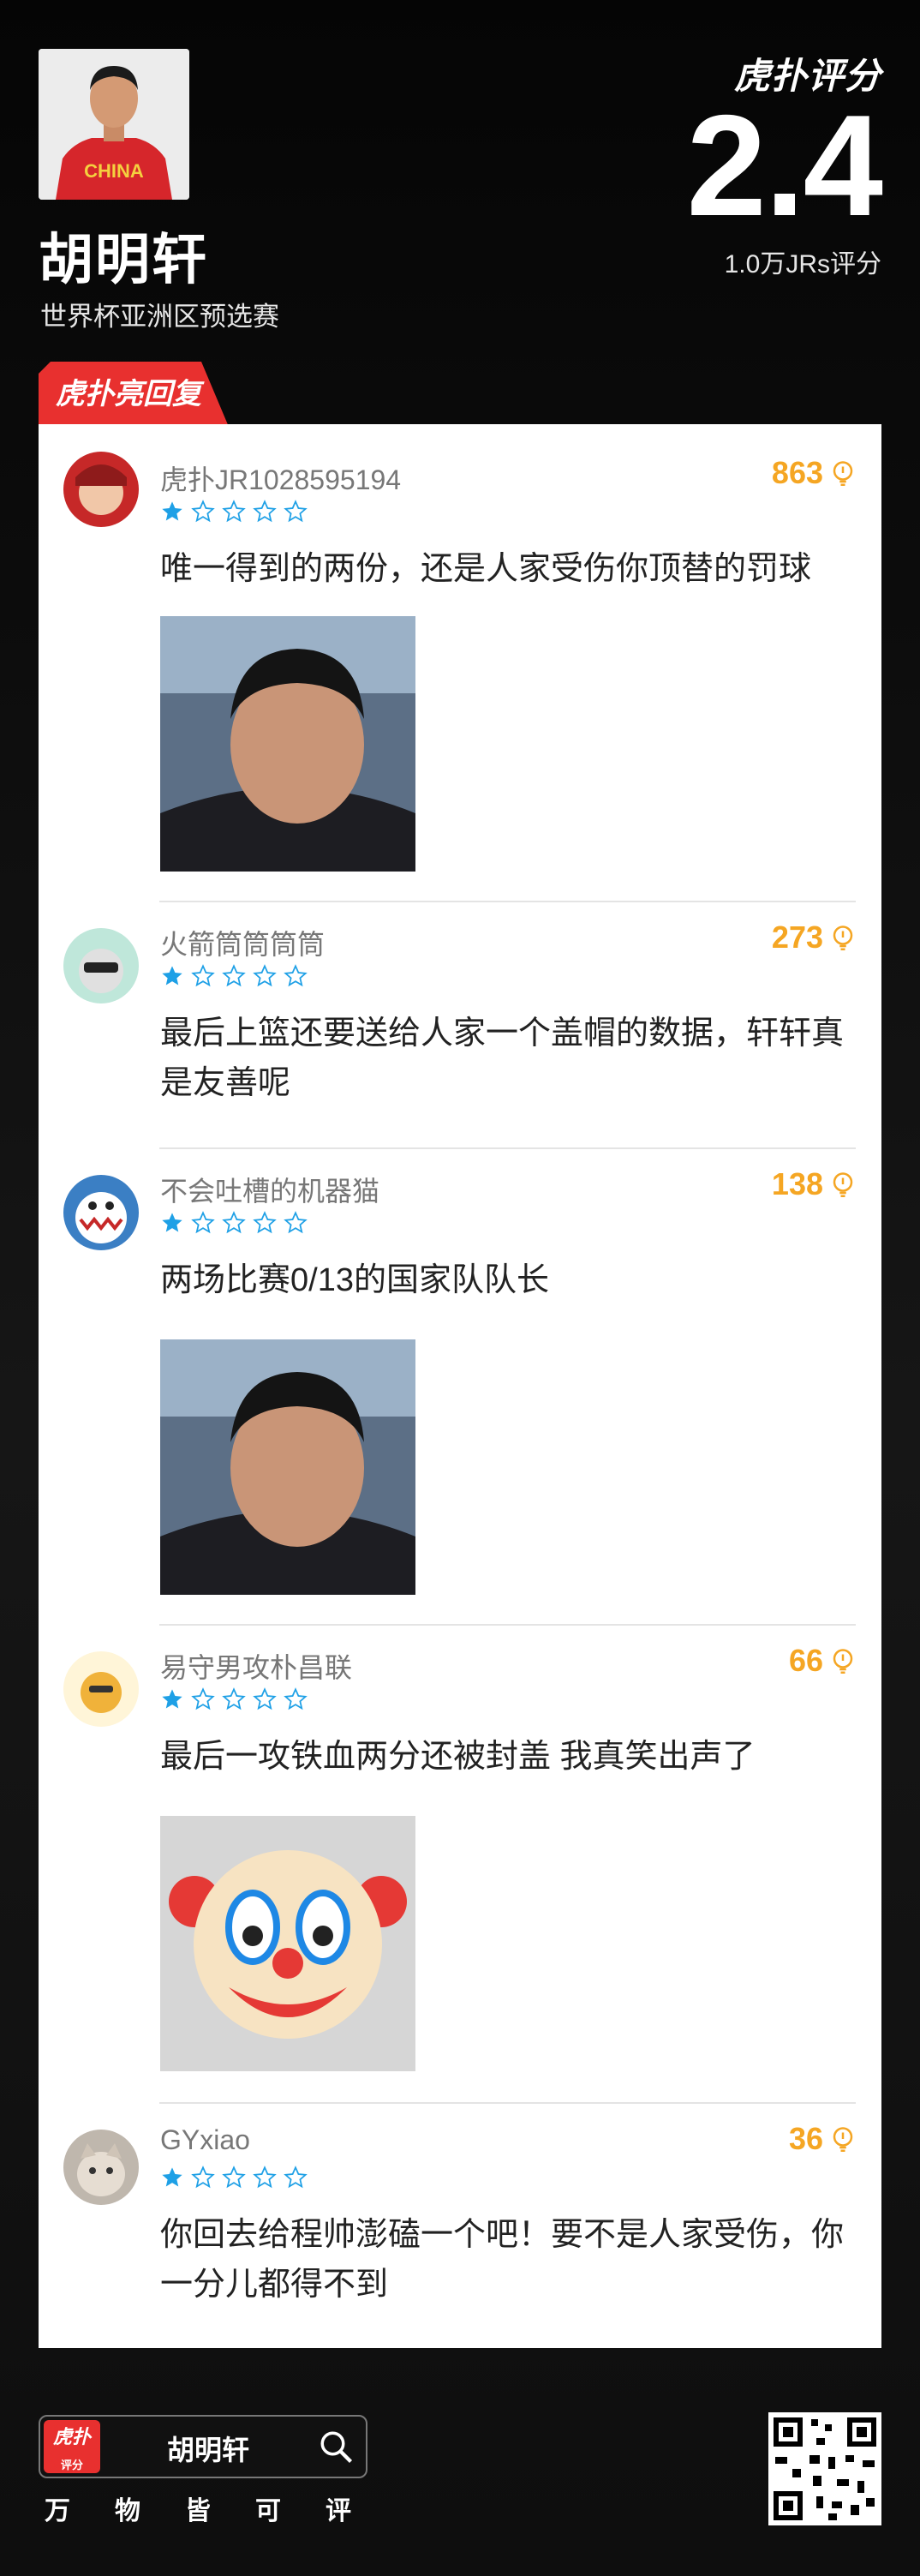  Describe the element at coordinates (486, 569) in the screenshot. I see `comment-text: 唯一得到的两份，还是人家受伤你顶替的罚球` at that location.